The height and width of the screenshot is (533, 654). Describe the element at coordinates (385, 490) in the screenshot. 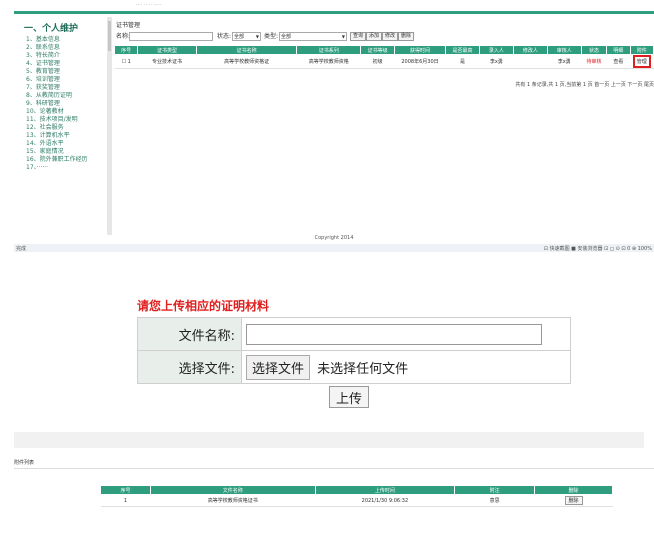

I see `column-header: 上传时间` at that location.